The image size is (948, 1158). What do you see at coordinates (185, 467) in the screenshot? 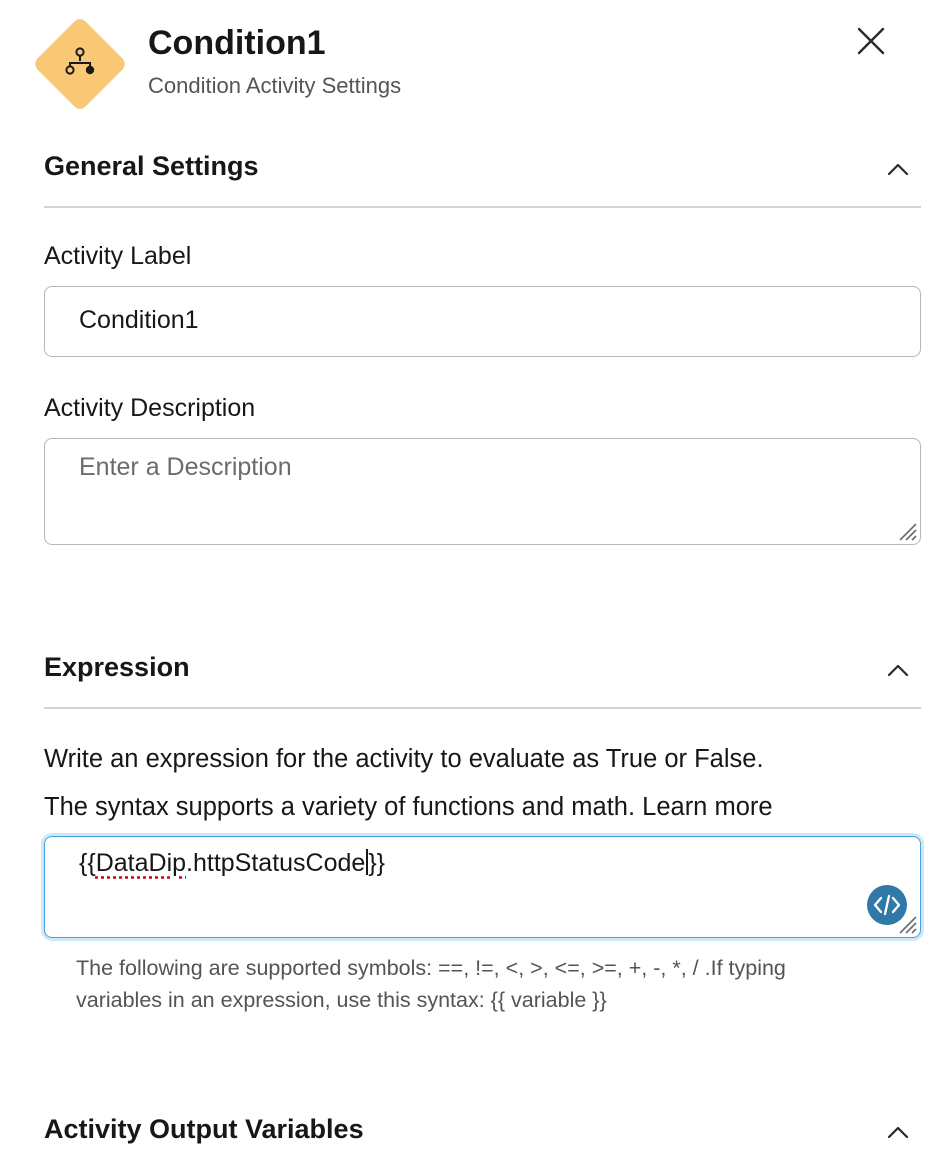
I see `activity-description-placeholder: Enter a Description` at bounding box center [185, 467].